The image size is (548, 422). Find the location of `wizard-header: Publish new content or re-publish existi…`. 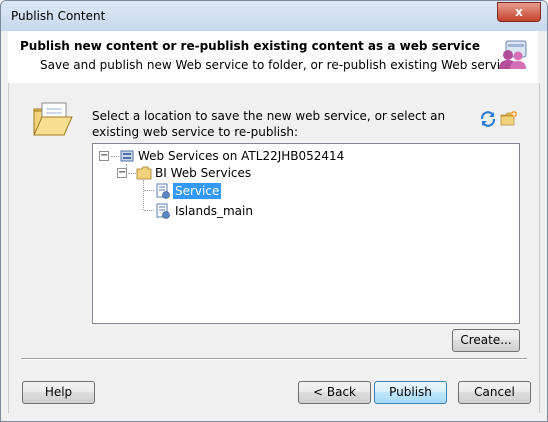

wizard-header: Publish new content or re-publish existi… is located at coordinates (273, 57).